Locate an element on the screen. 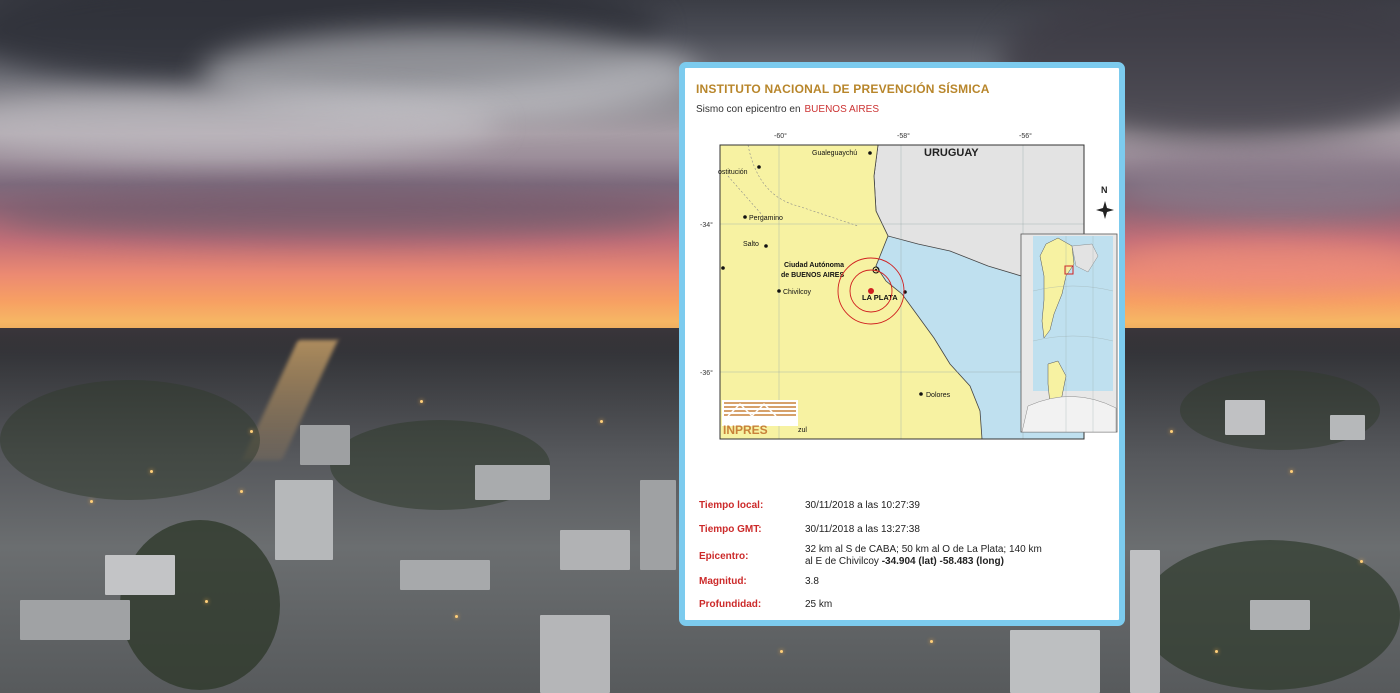  city-label: Pergamino is located at coordinates (766, 218).